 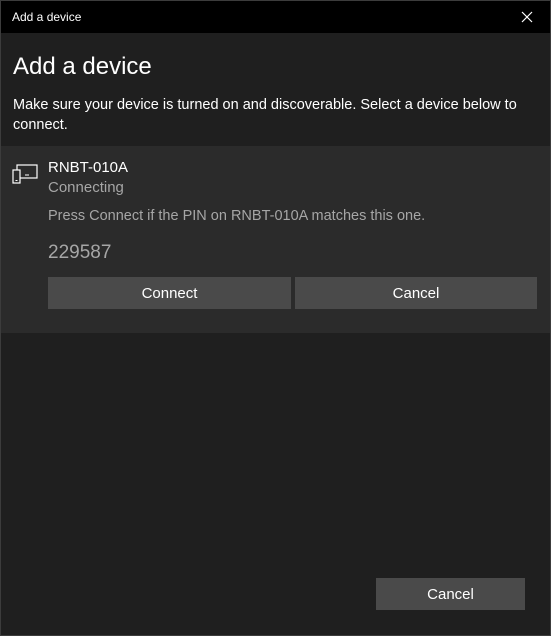 I want to click on close-button, so click(x=527, y=17).